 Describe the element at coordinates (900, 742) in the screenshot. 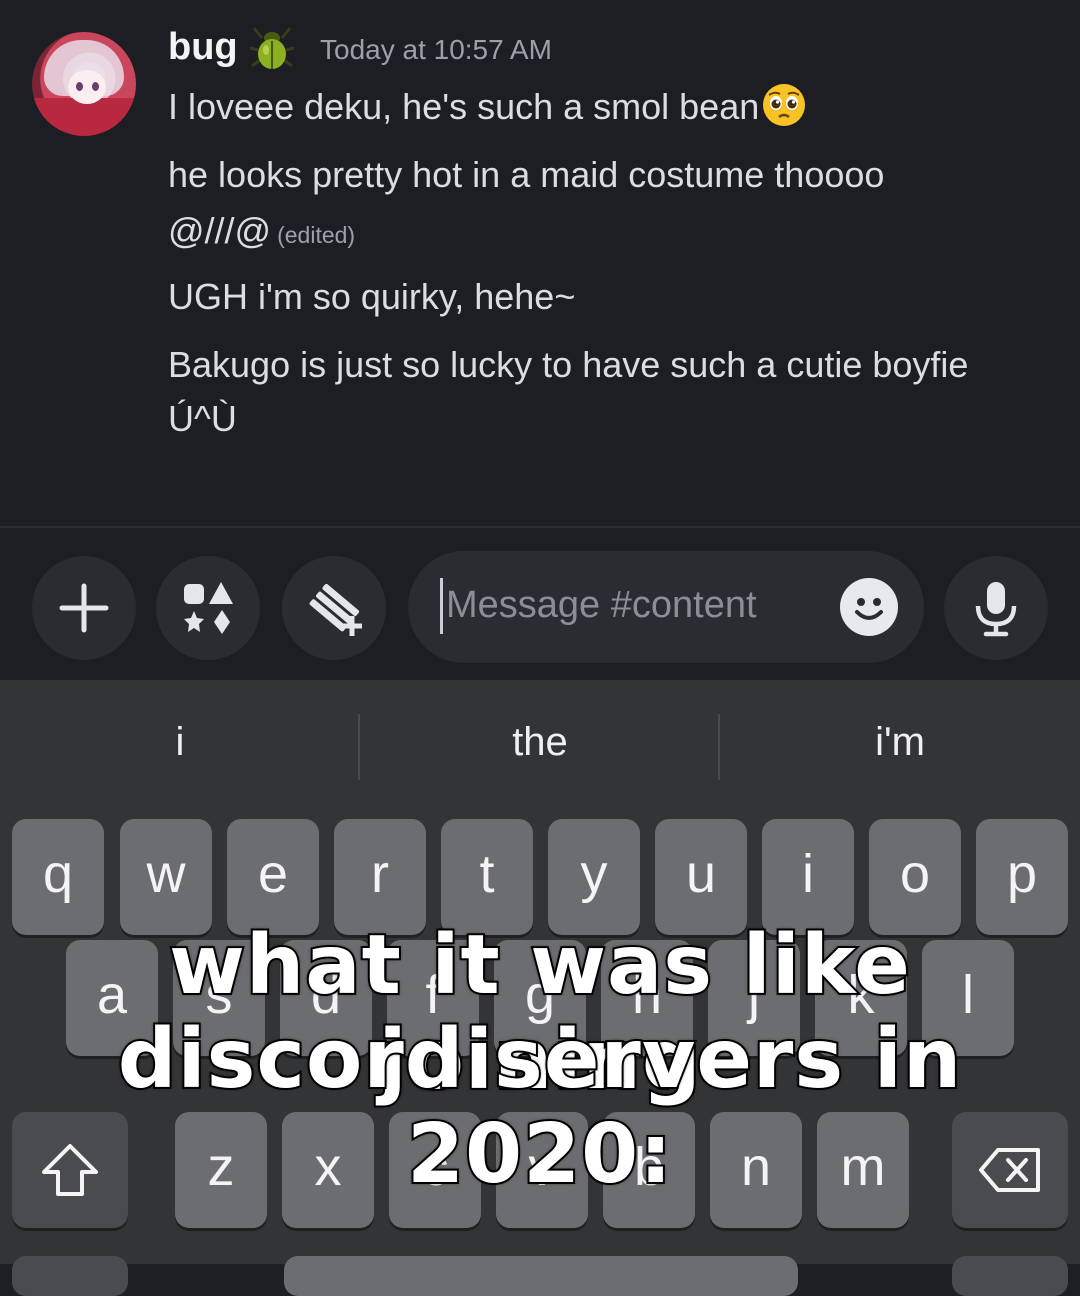

I see `suggestion-3: i'm` at that location.